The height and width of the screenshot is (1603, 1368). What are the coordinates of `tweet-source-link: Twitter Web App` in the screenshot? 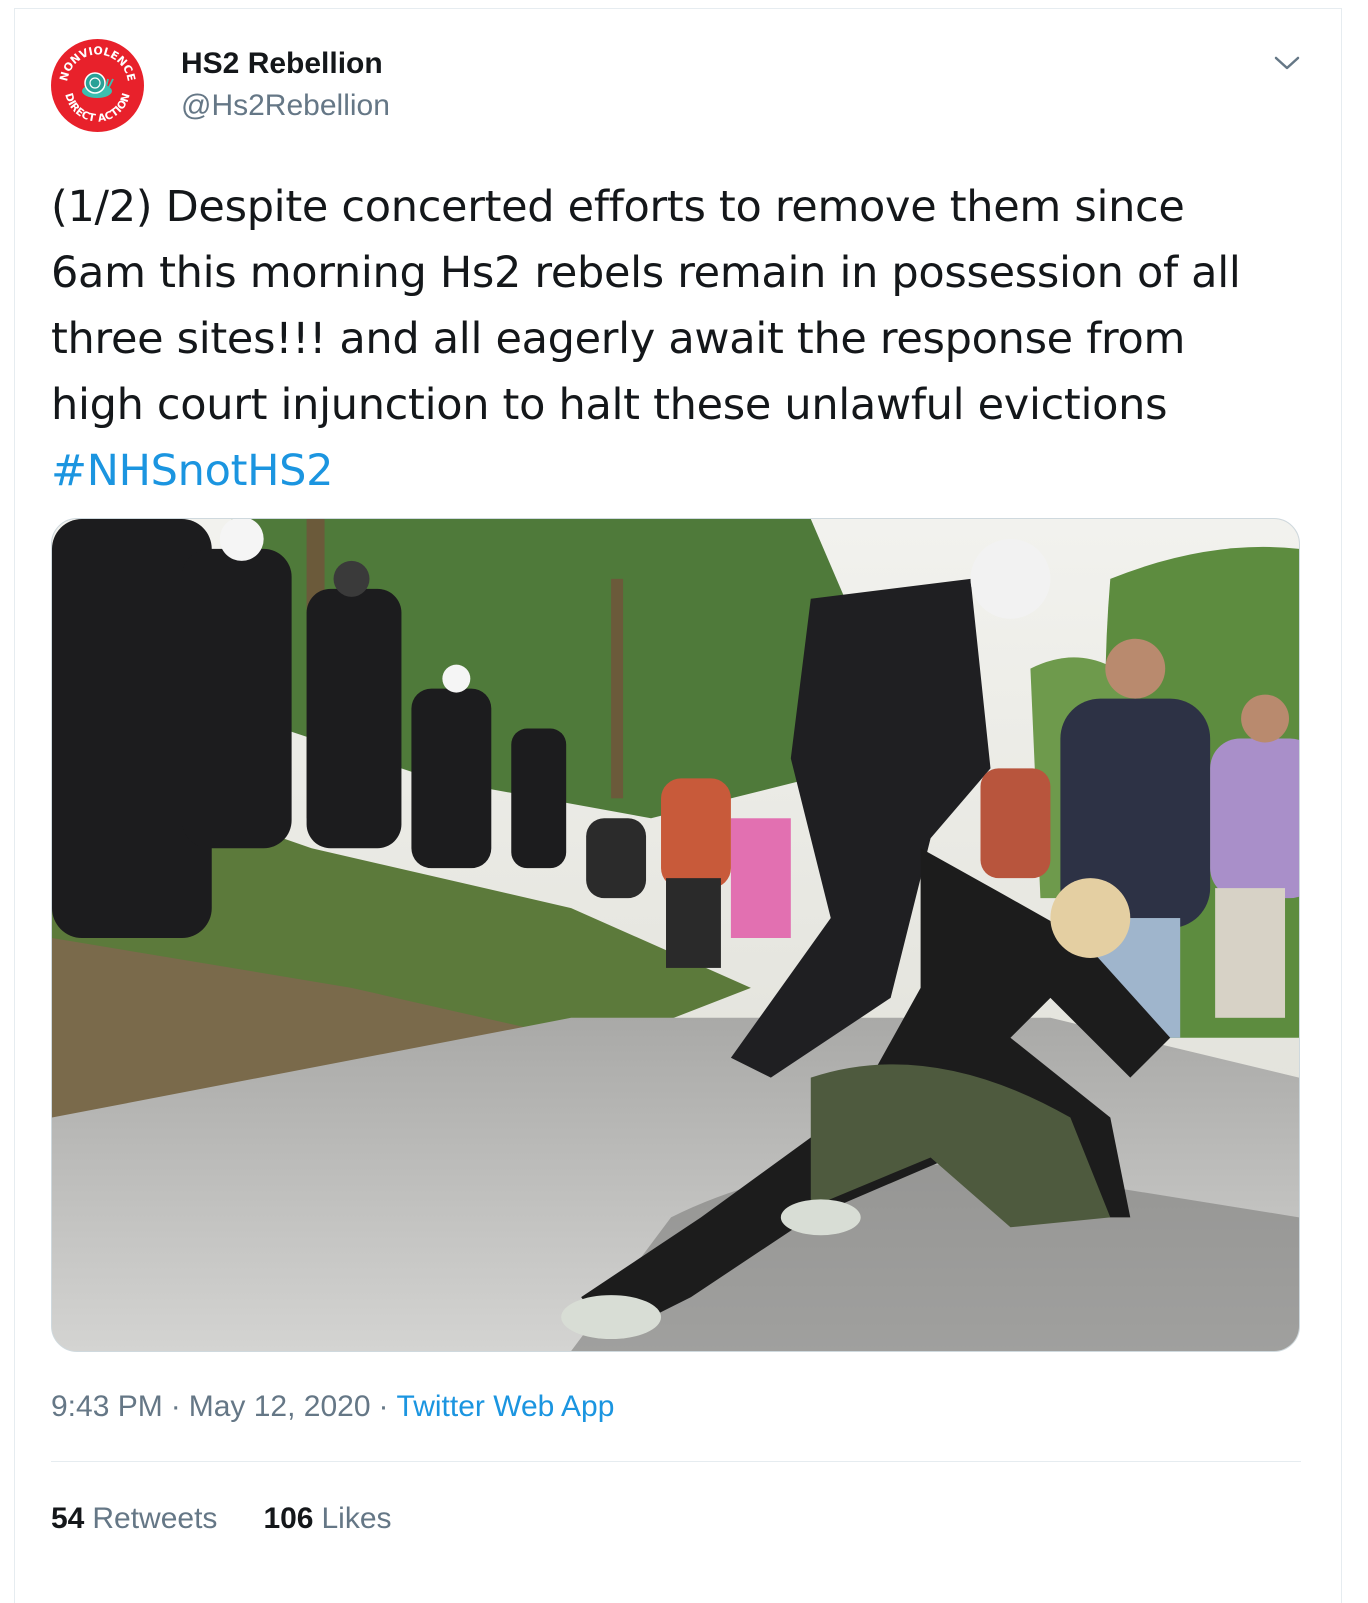 It's located at (506, 1406).